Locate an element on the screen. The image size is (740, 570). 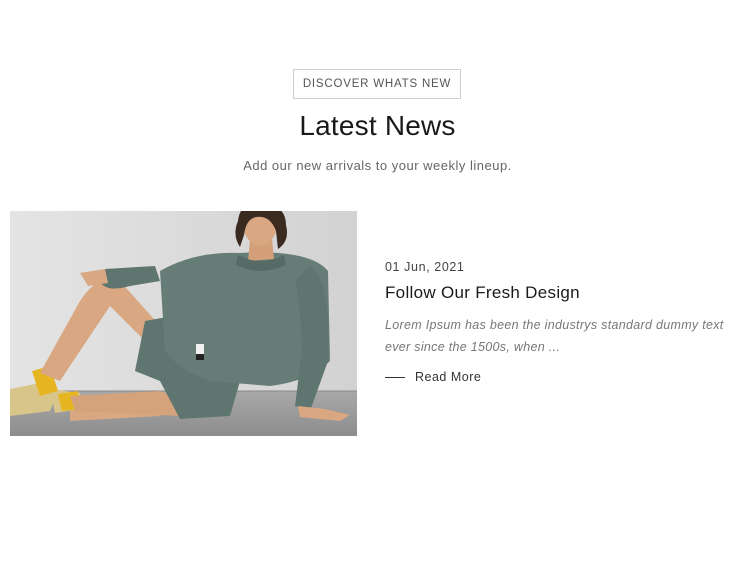
discover-badge: DISCOVER WHATS NEW is located at coordinates (377, 84).